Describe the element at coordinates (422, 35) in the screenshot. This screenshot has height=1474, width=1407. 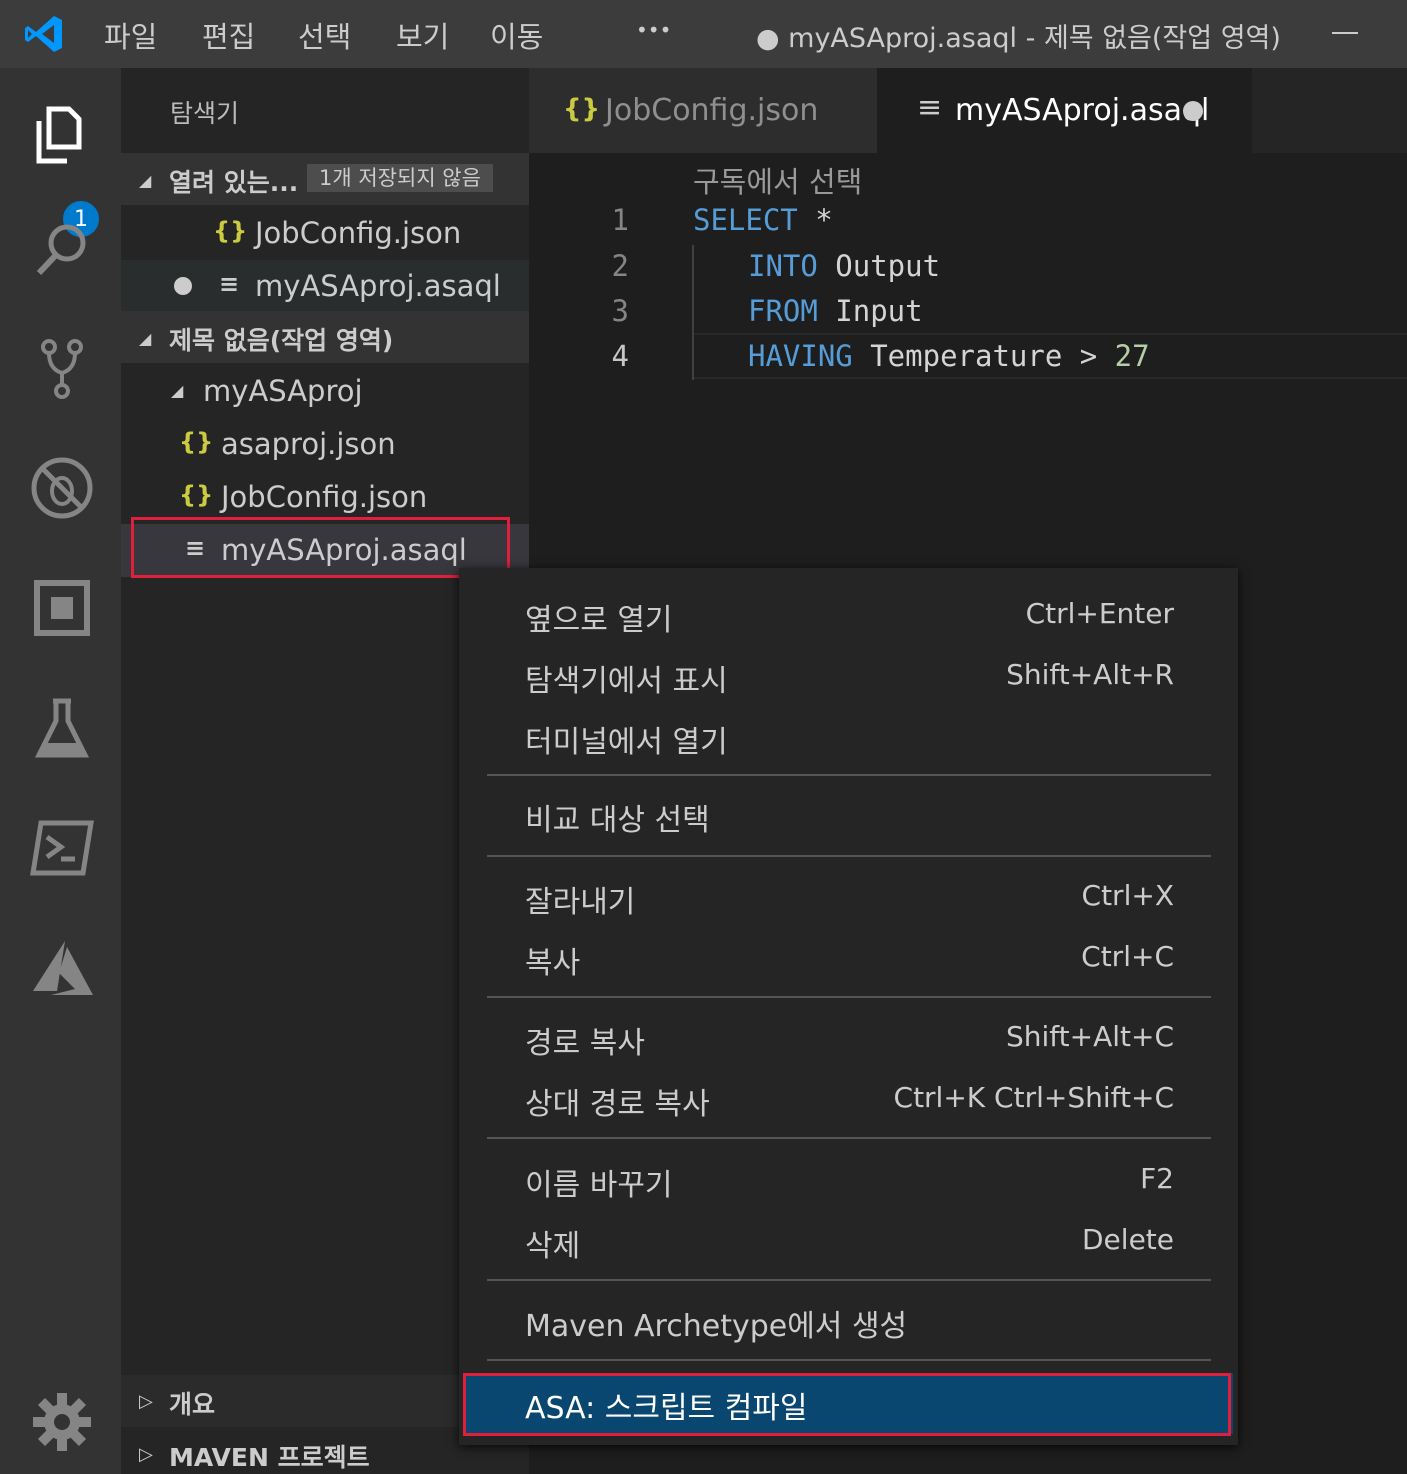
I see `menu-view: 보기` at that location.